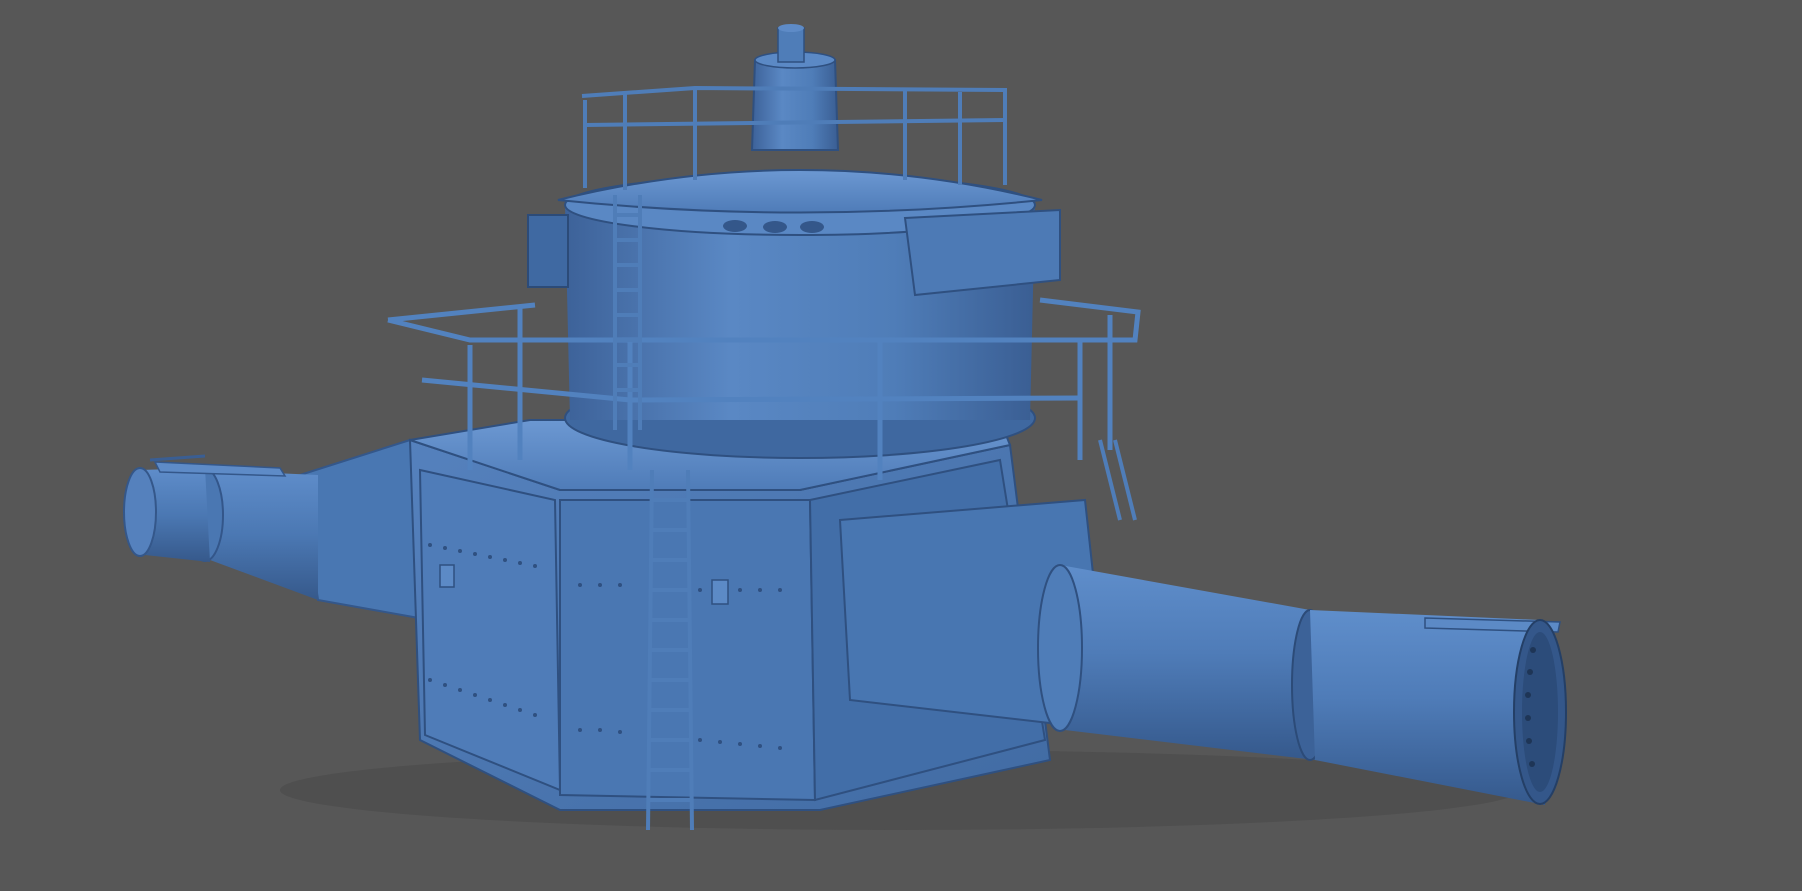 The image size is (1802, 891). Describe the element at coordinates (277, 530) in the screenshot. I see `left-pipe` at that location.